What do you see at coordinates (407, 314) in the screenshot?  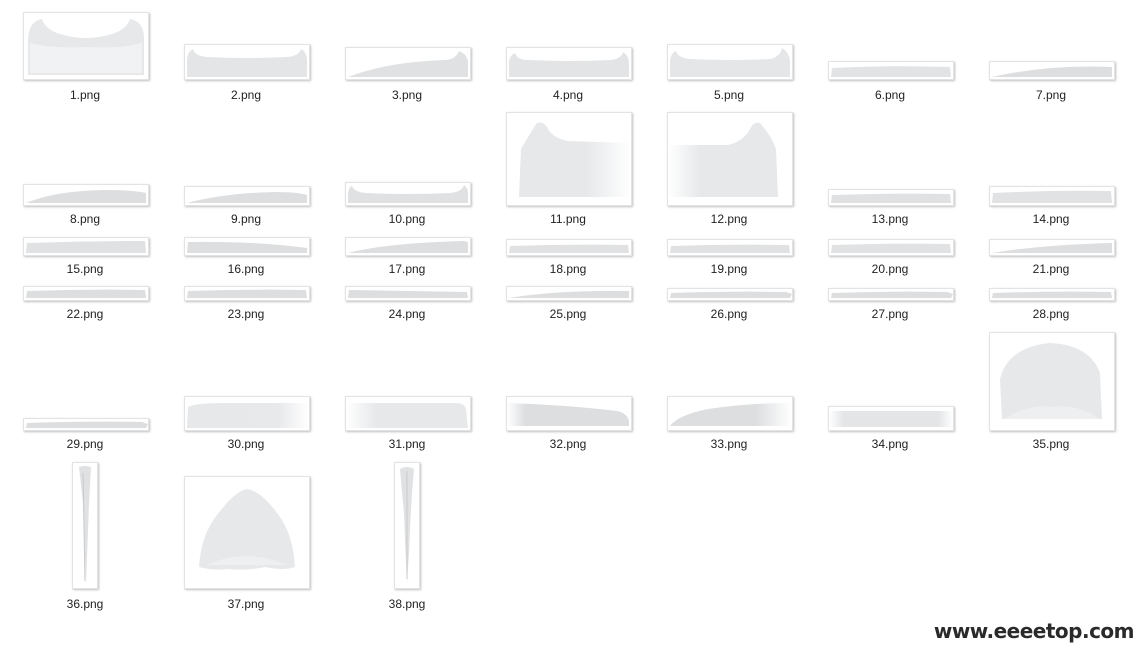 I see `file-name: 24.png` at bounding box center [407, 314].